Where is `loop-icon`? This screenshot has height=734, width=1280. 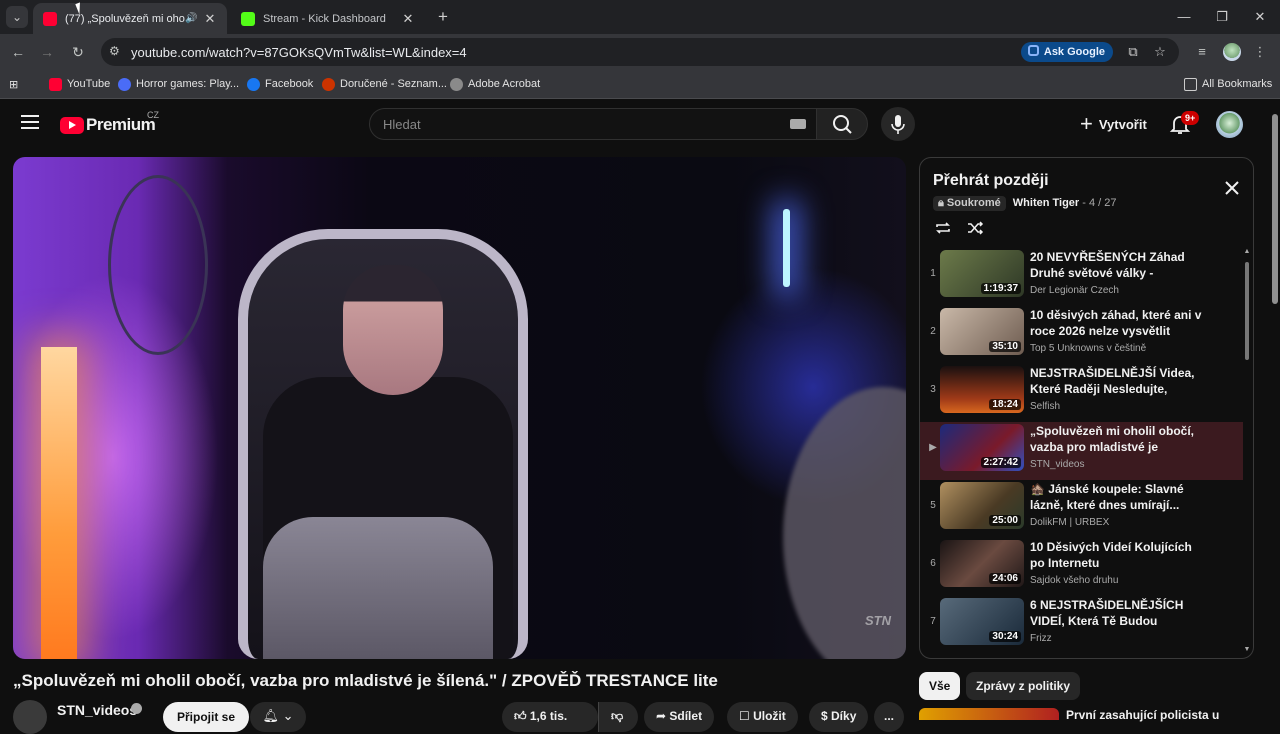
loop-icon is located at coordinates (943, 228).